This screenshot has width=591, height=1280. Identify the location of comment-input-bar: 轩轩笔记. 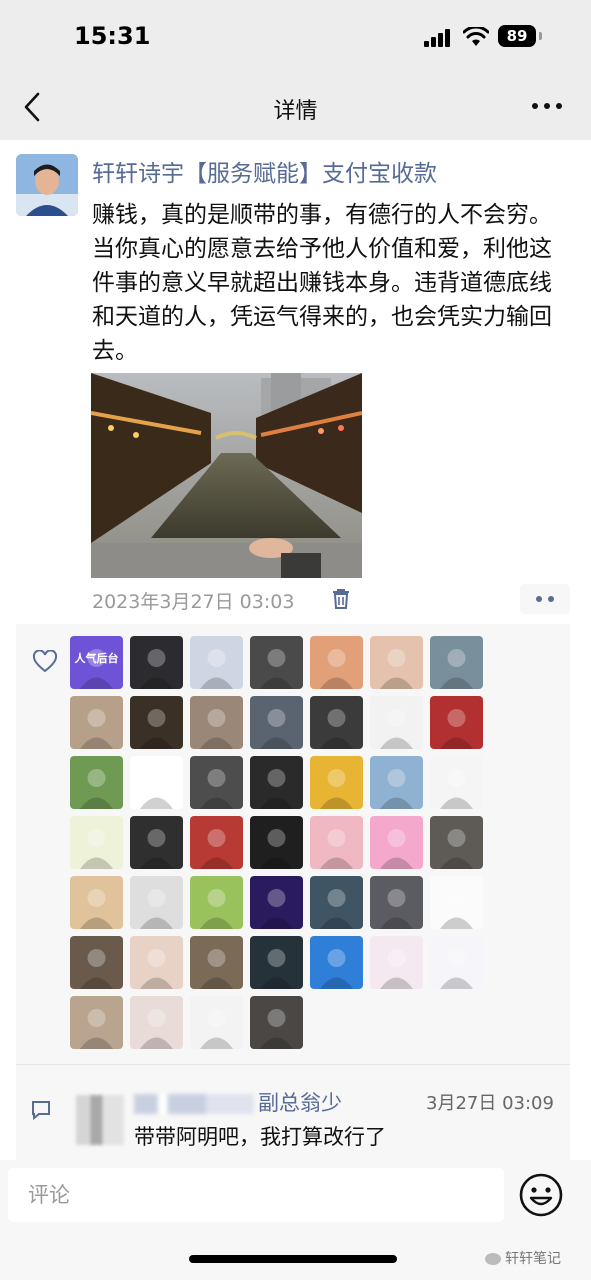
(295, 1220).